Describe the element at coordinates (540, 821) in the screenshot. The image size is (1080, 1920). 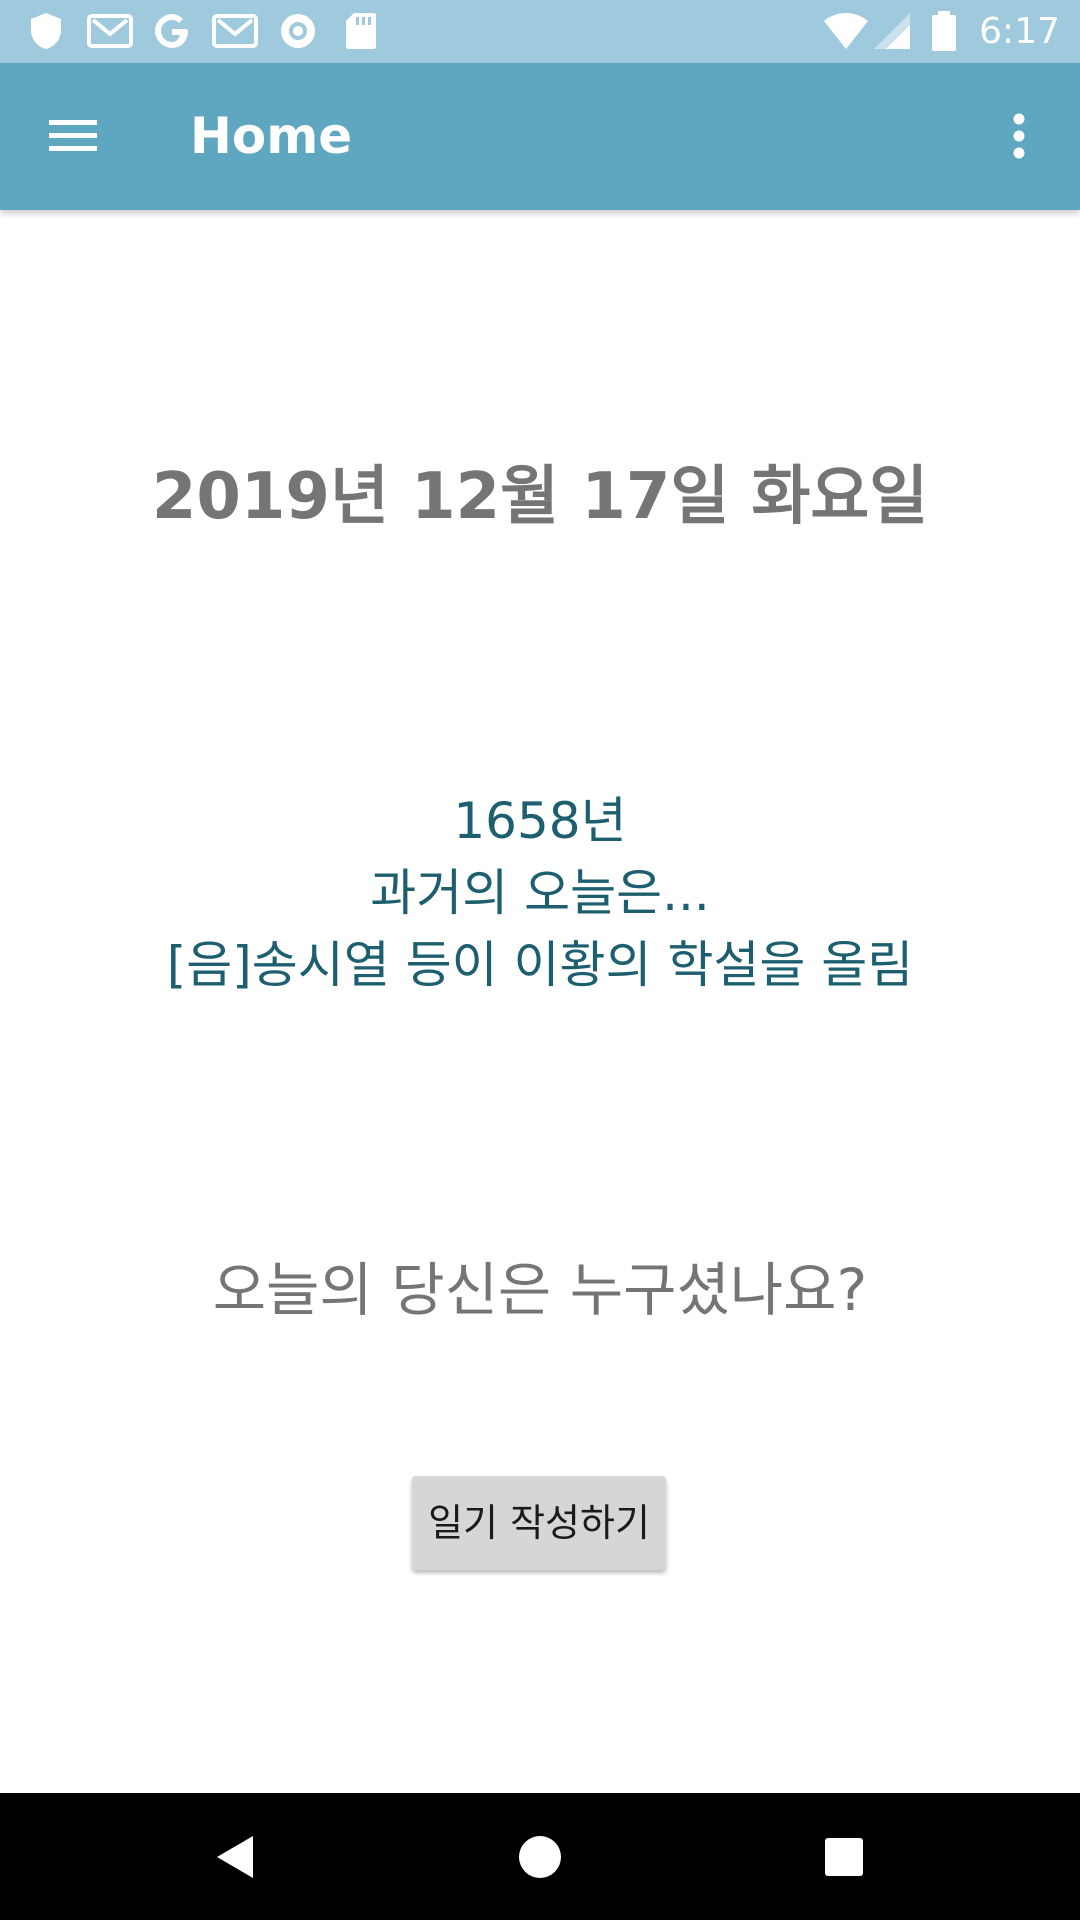
I see `history-year: 1658년` at that location.